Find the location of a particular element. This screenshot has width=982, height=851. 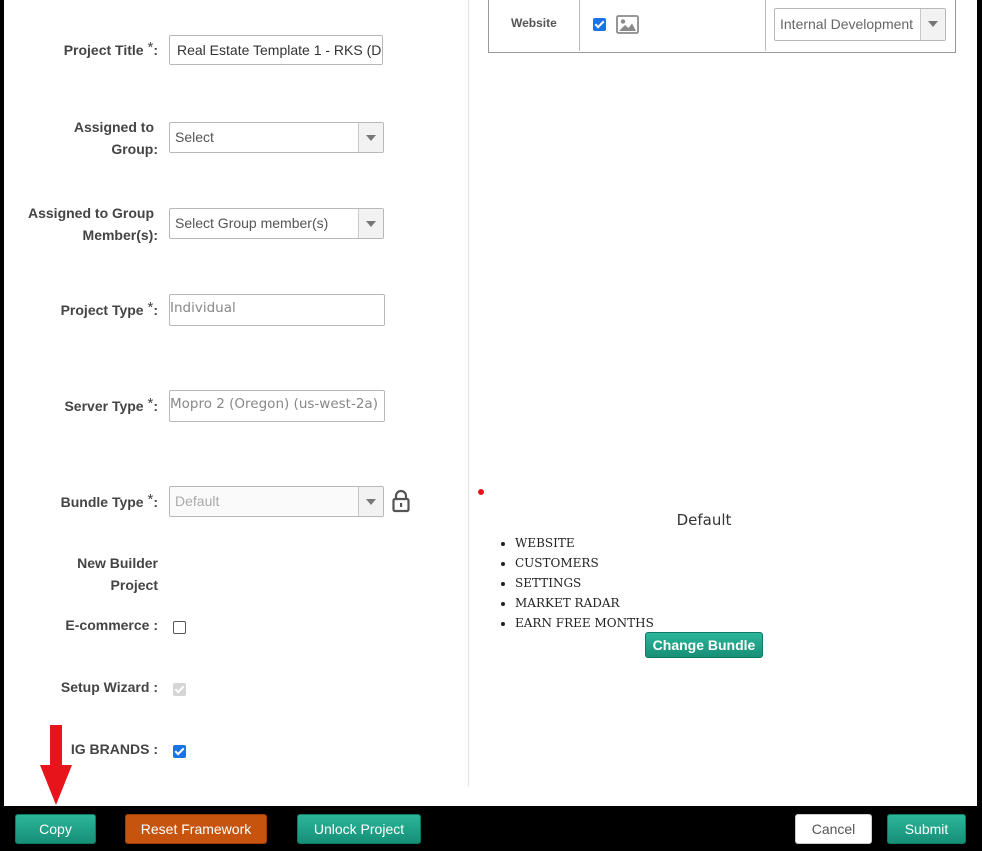

unlock-project-button: Unlock Project is located at coordinates (359, 829).